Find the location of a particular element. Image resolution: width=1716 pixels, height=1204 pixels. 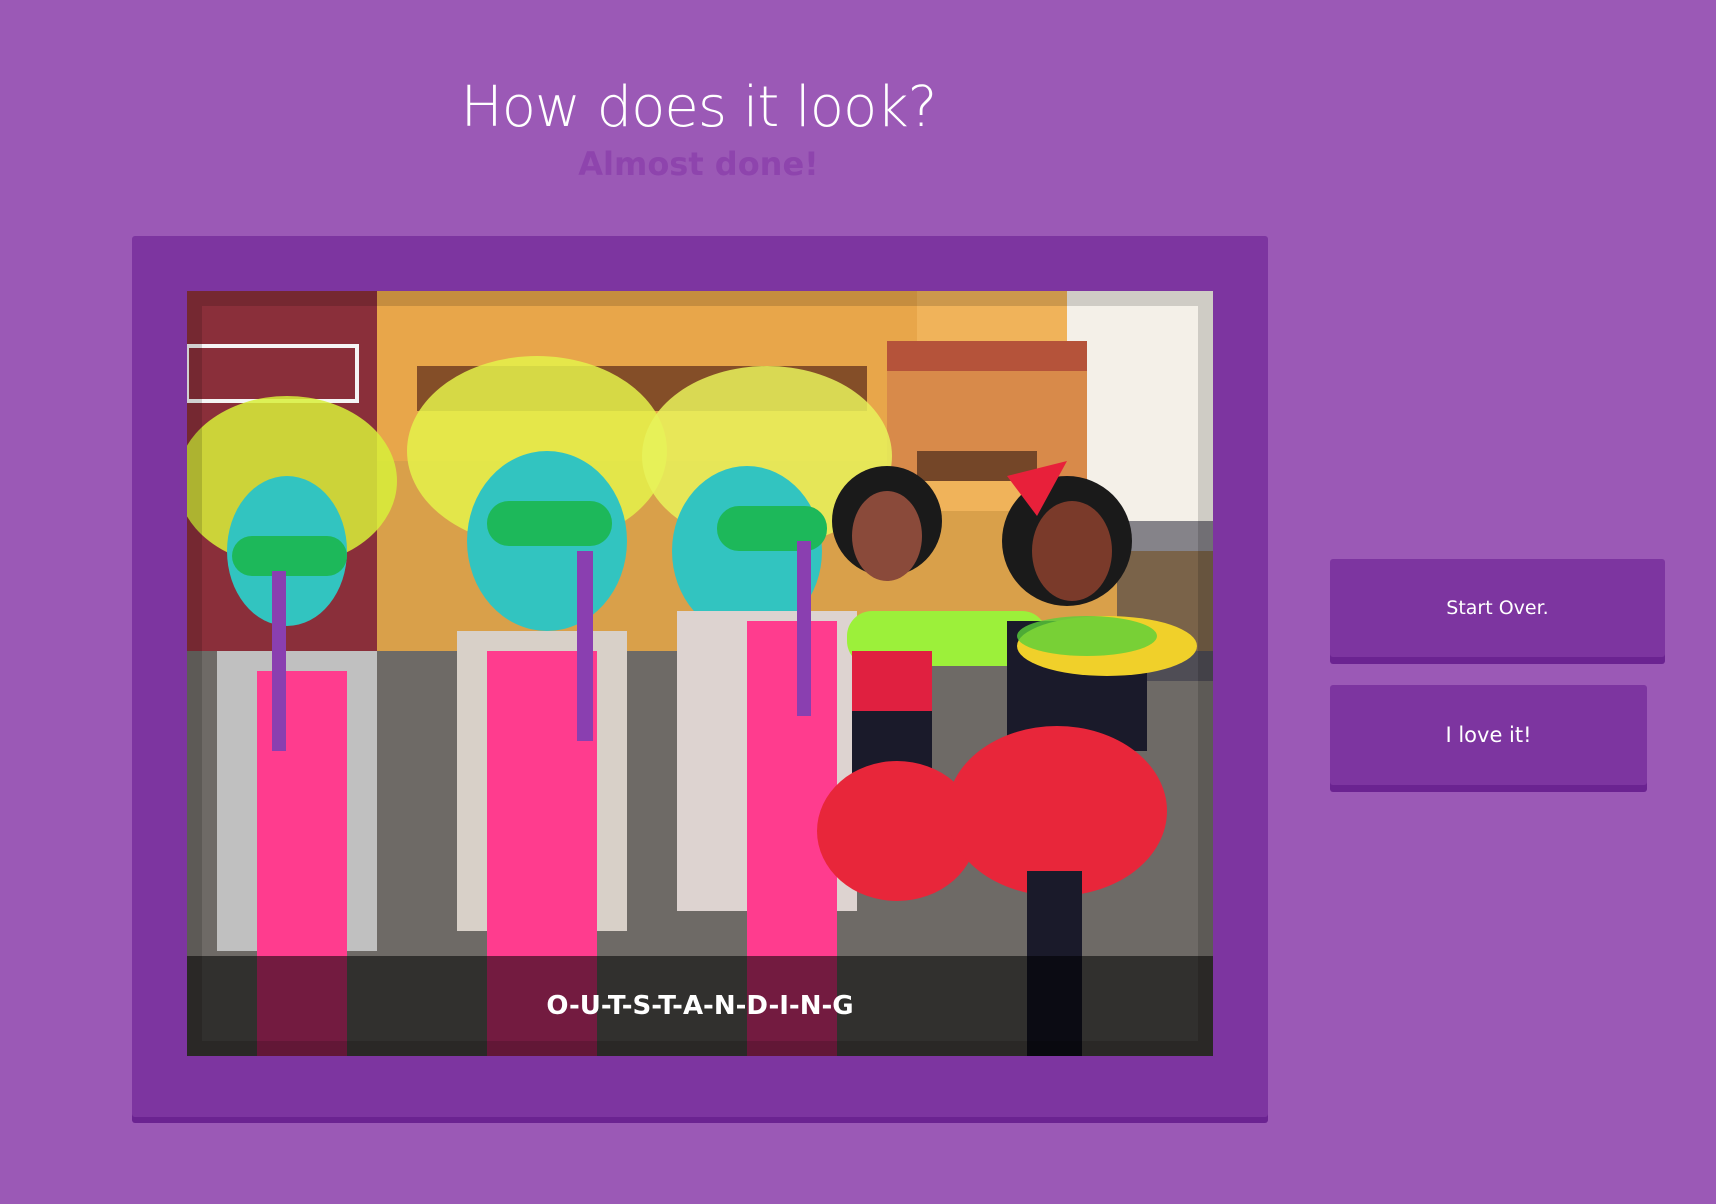

photo-caption: O-U-T-S-T-A-N-D-I-N-G is located at coordinates (700, 1006).